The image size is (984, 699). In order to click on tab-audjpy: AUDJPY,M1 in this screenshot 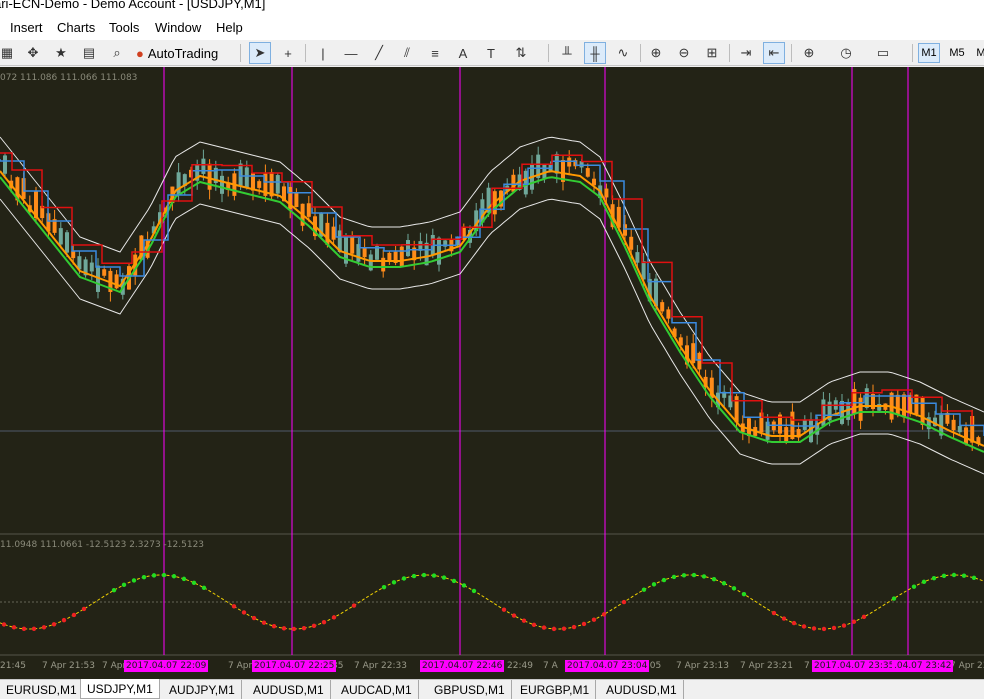, I will do `click(202, 689)`.